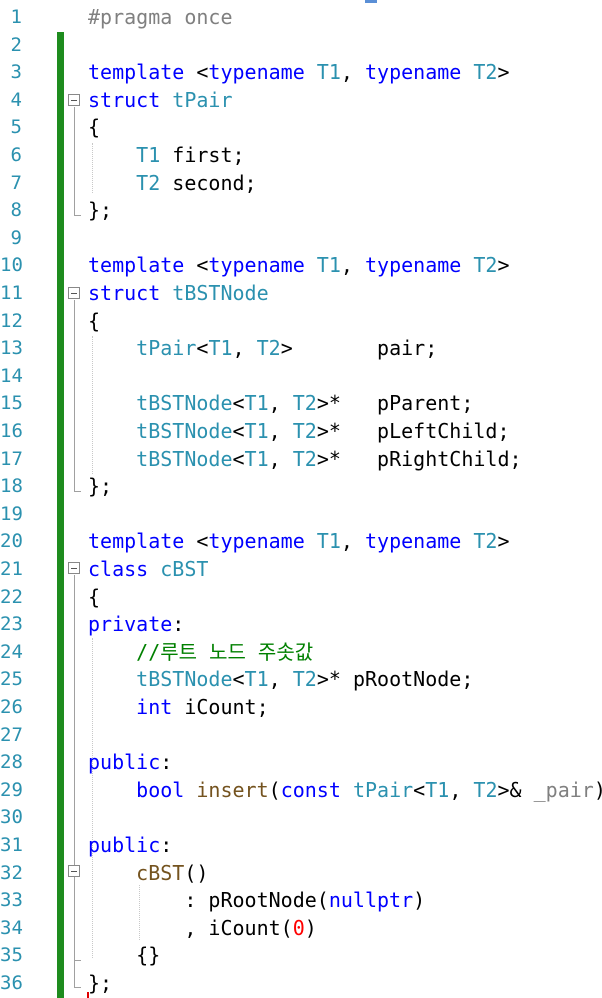 This screenshot has height=998, width=602. Describe the element at coordinates (154, 707) in the screenshot. I see `code-token: int` at that location.